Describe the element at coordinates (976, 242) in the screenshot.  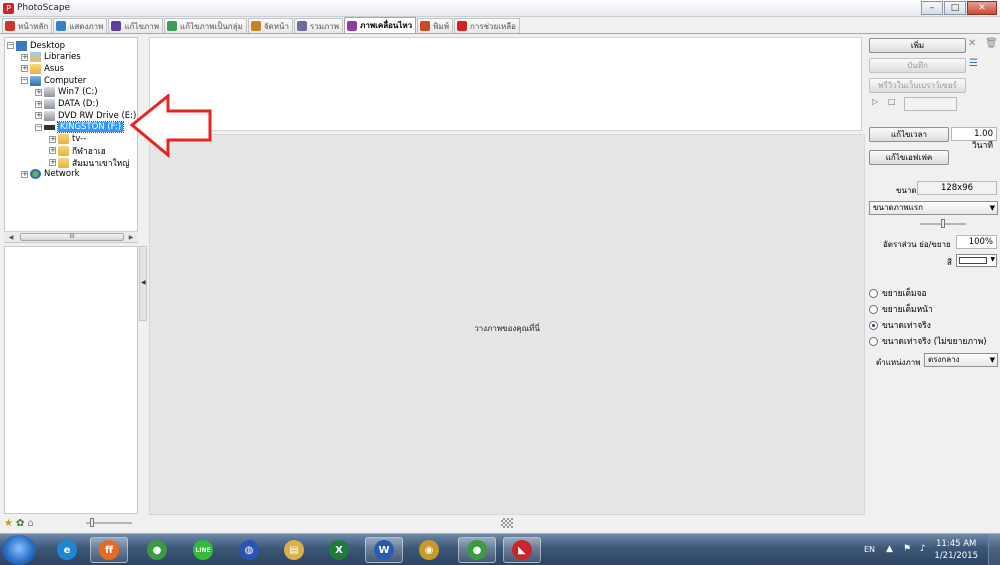
I see `zoom-ratio-field: 100%` at that location.